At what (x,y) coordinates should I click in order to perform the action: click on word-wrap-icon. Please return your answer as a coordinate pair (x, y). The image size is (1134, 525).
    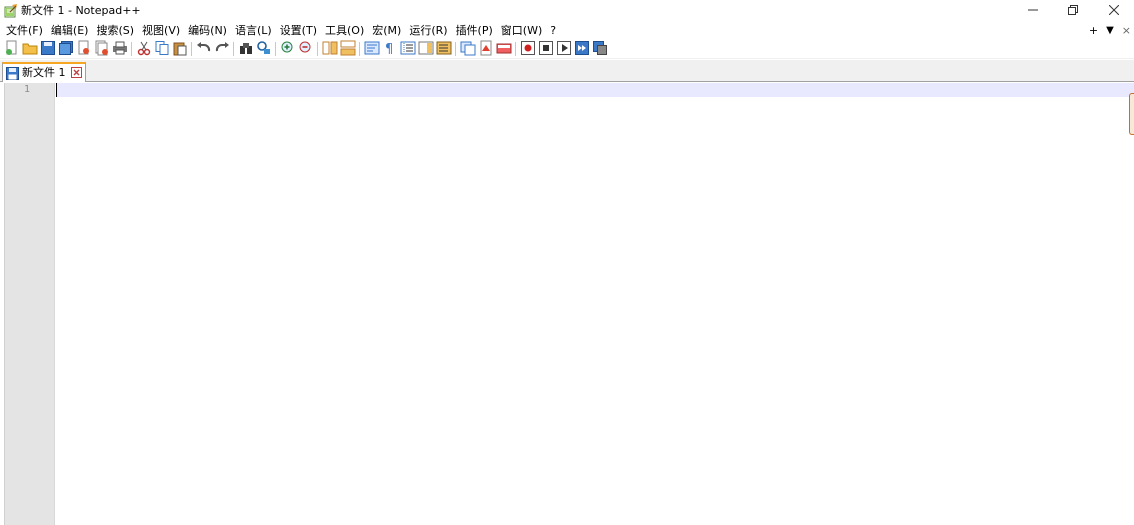
    Looking at the image, I should click on (372, 49).